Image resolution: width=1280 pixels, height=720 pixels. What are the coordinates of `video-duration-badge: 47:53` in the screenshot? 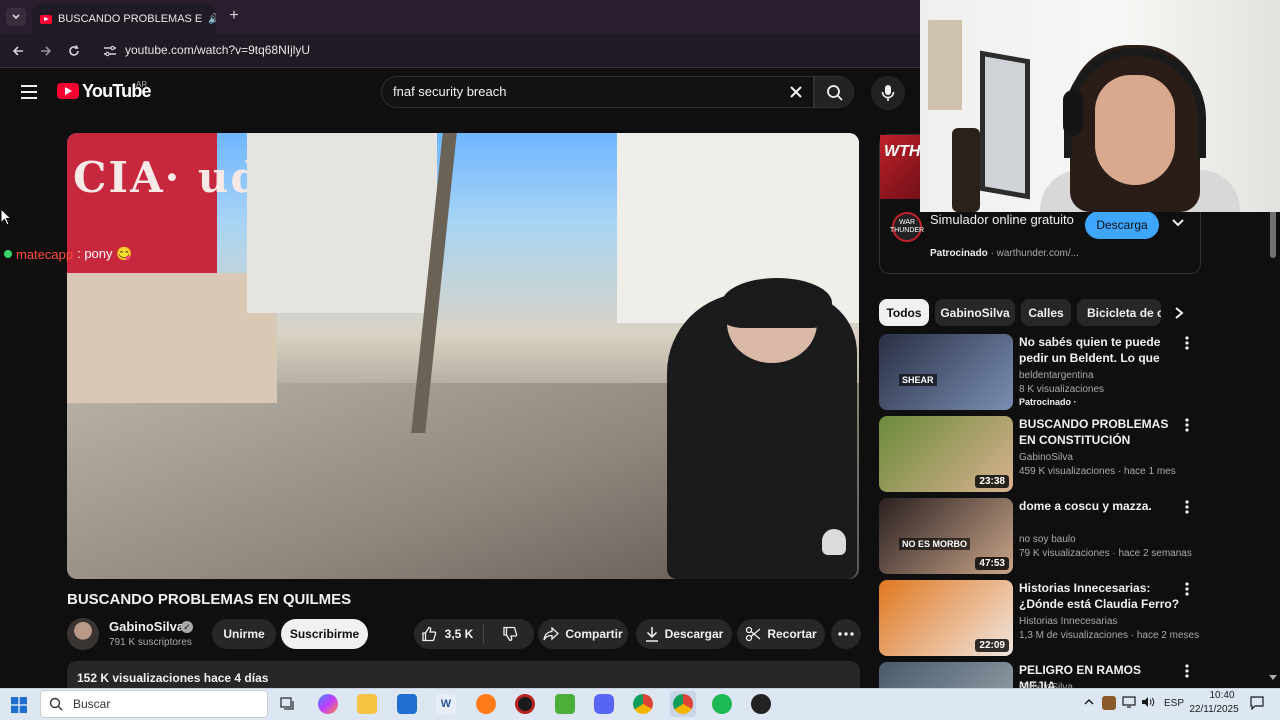 It's located at (992, 563).